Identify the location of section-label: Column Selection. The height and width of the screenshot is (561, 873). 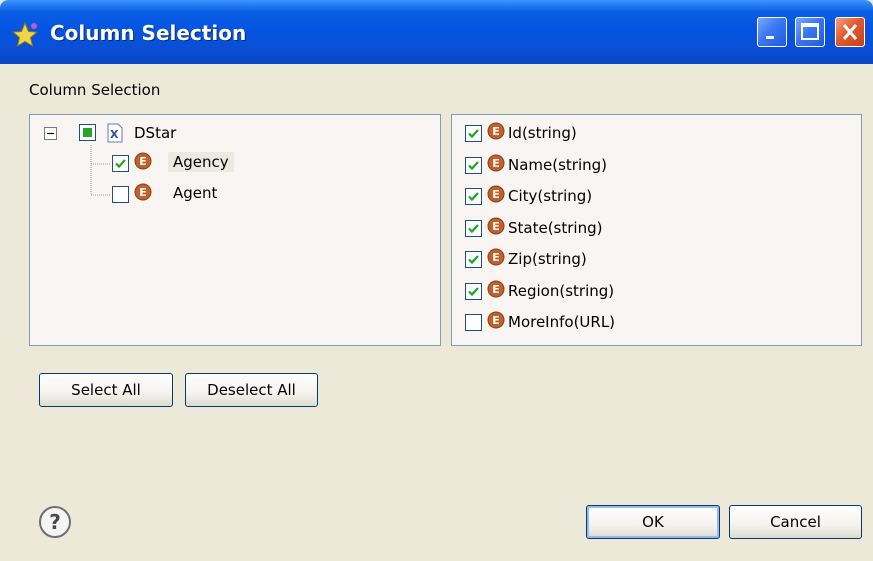
(95, 90).